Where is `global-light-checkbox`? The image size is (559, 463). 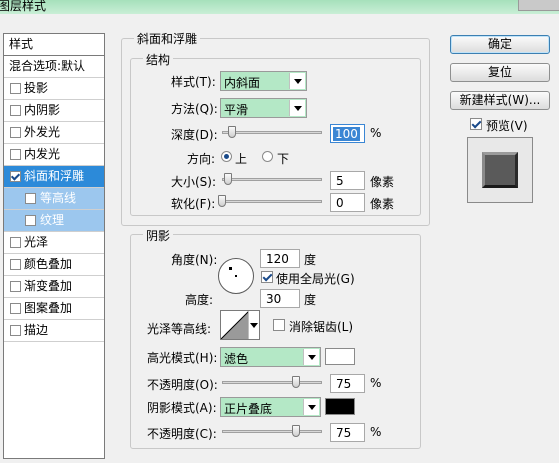 global-light-checkbox is located at coordinates (267, 277).